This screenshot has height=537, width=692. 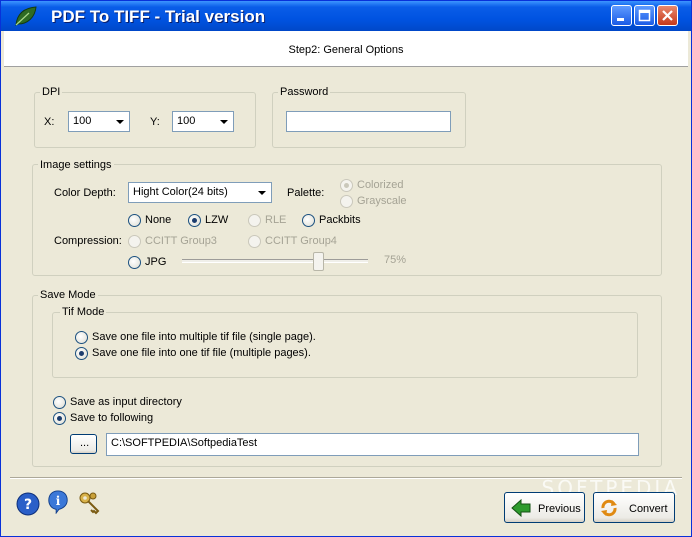 What do you see at coordinates (156, 262) in the screenshot?
I see `compression-jpg-label: JPG` at bounding box center [156, 262].